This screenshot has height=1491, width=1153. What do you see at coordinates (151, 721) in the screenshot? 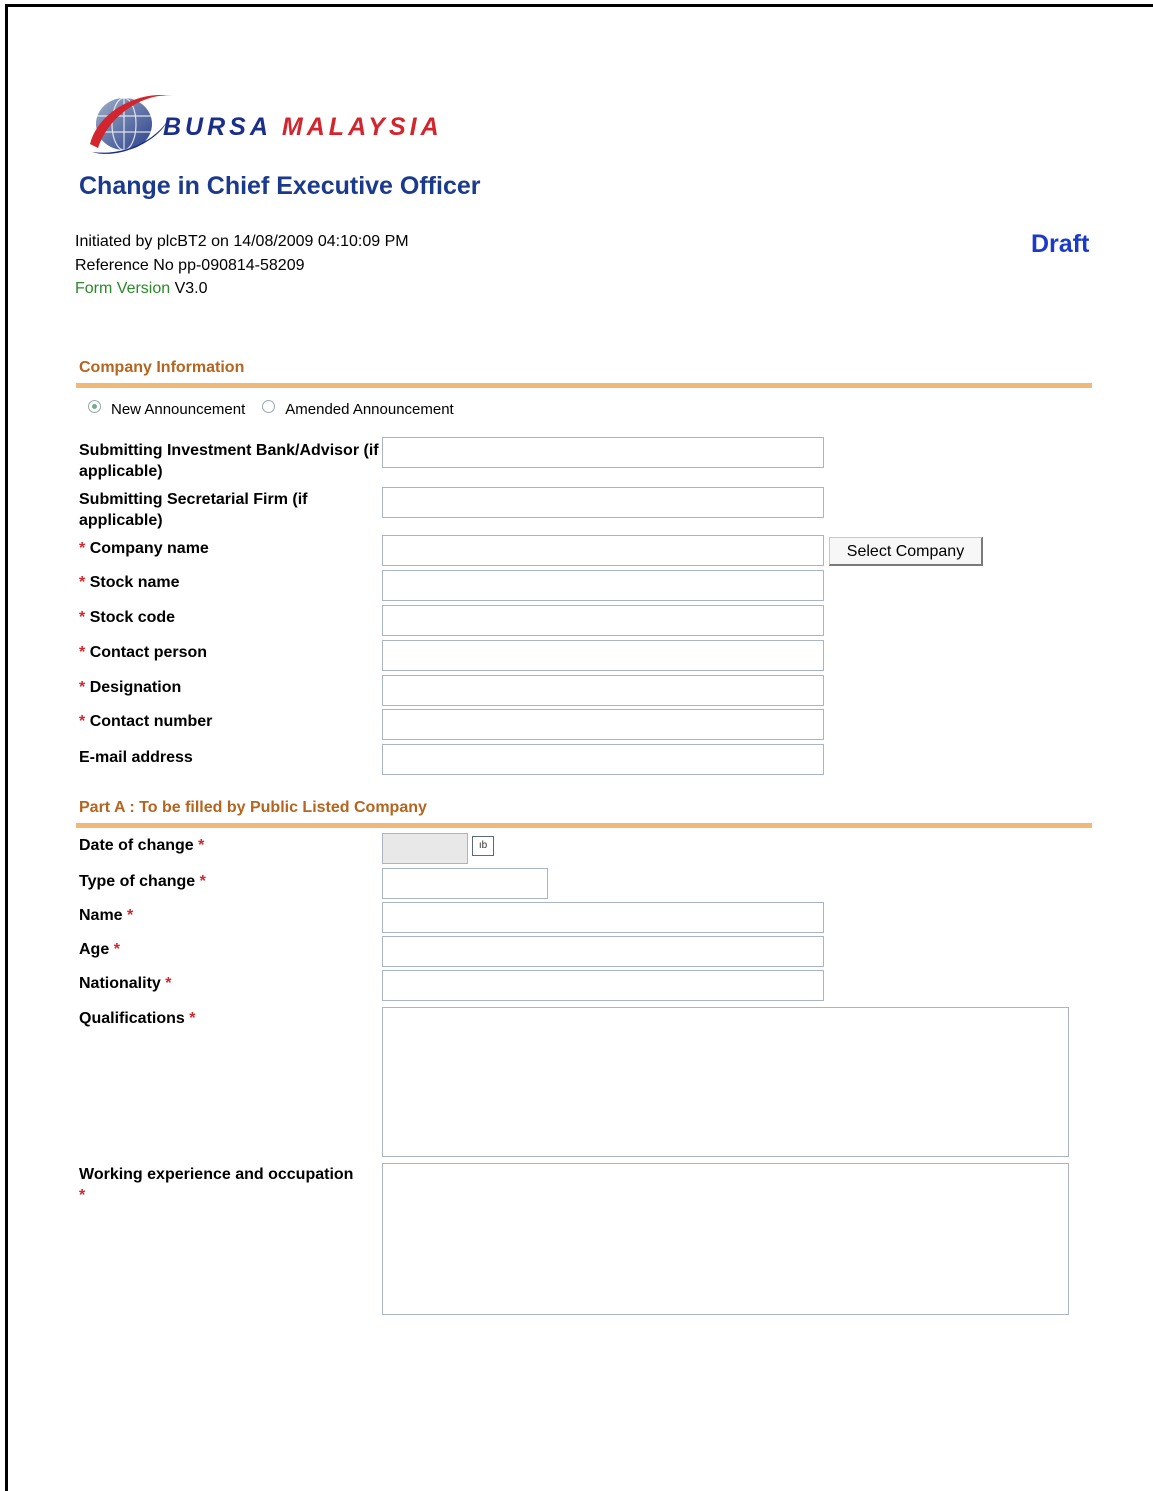
I see `label-text: Contact number` at bounding box center [151, 721].